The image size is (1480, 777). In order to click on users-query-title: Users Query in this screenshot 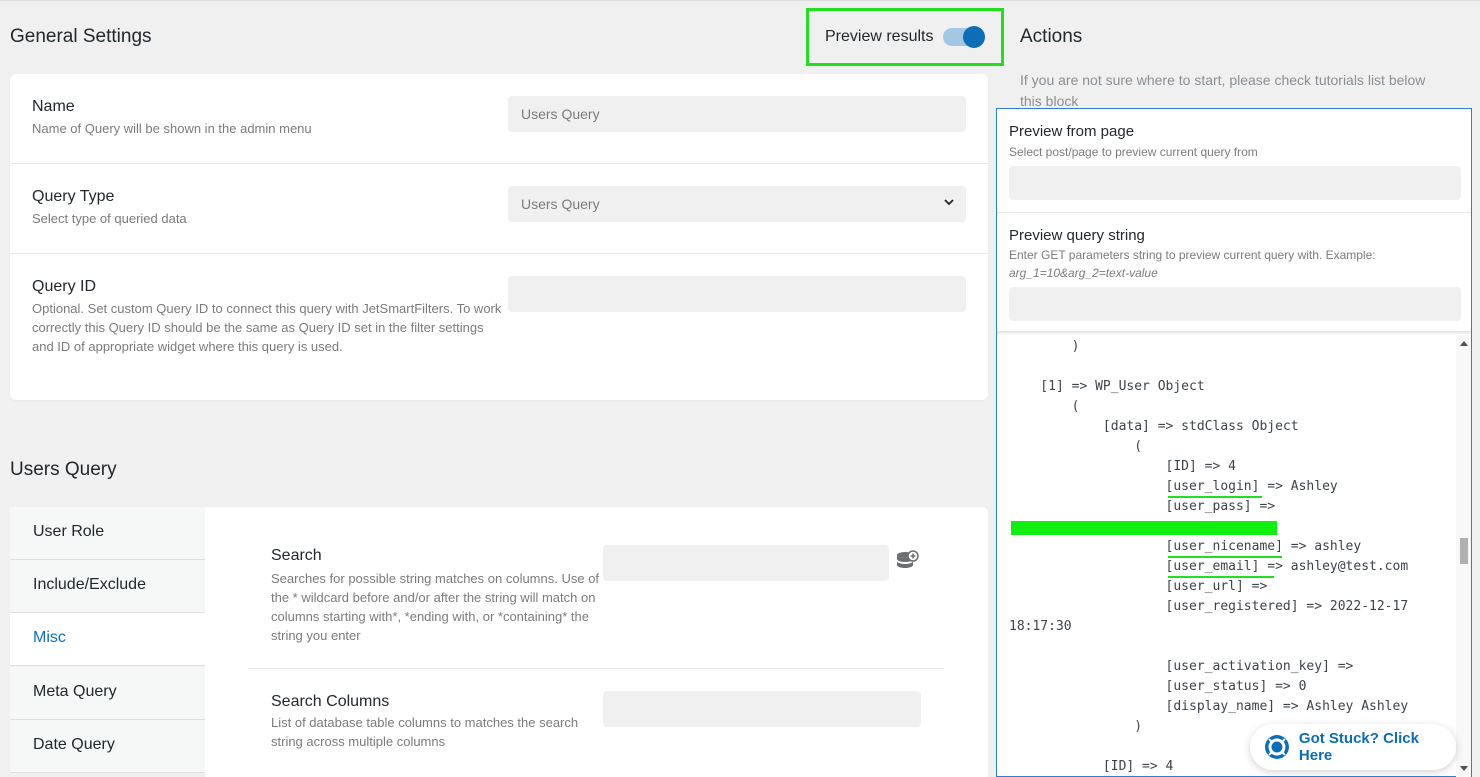, I will do `click(63, 469)`.